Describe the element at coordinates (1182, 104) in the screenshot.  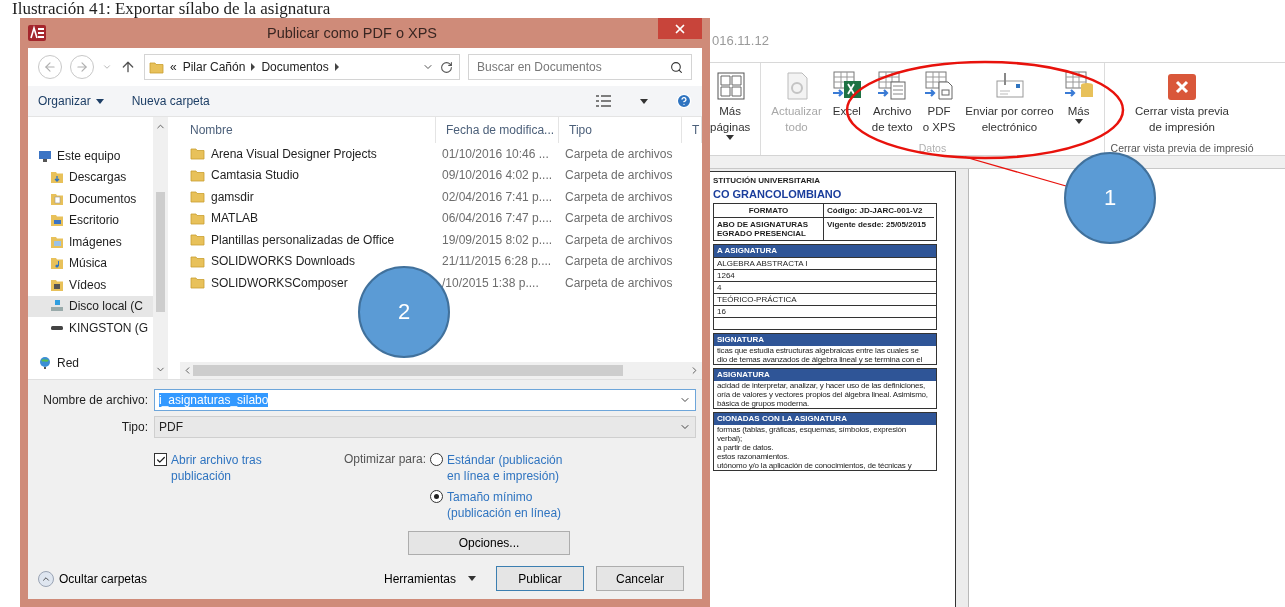
I see `ribbon-button: Cerrar vista previa de impresión` at that location.